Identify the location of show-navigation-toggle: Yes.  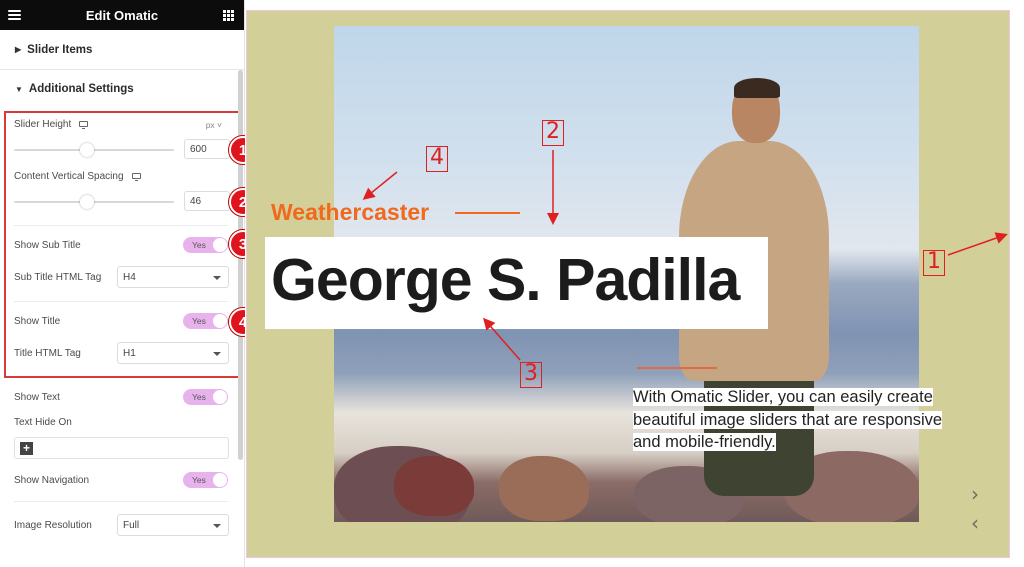
(205, 480).